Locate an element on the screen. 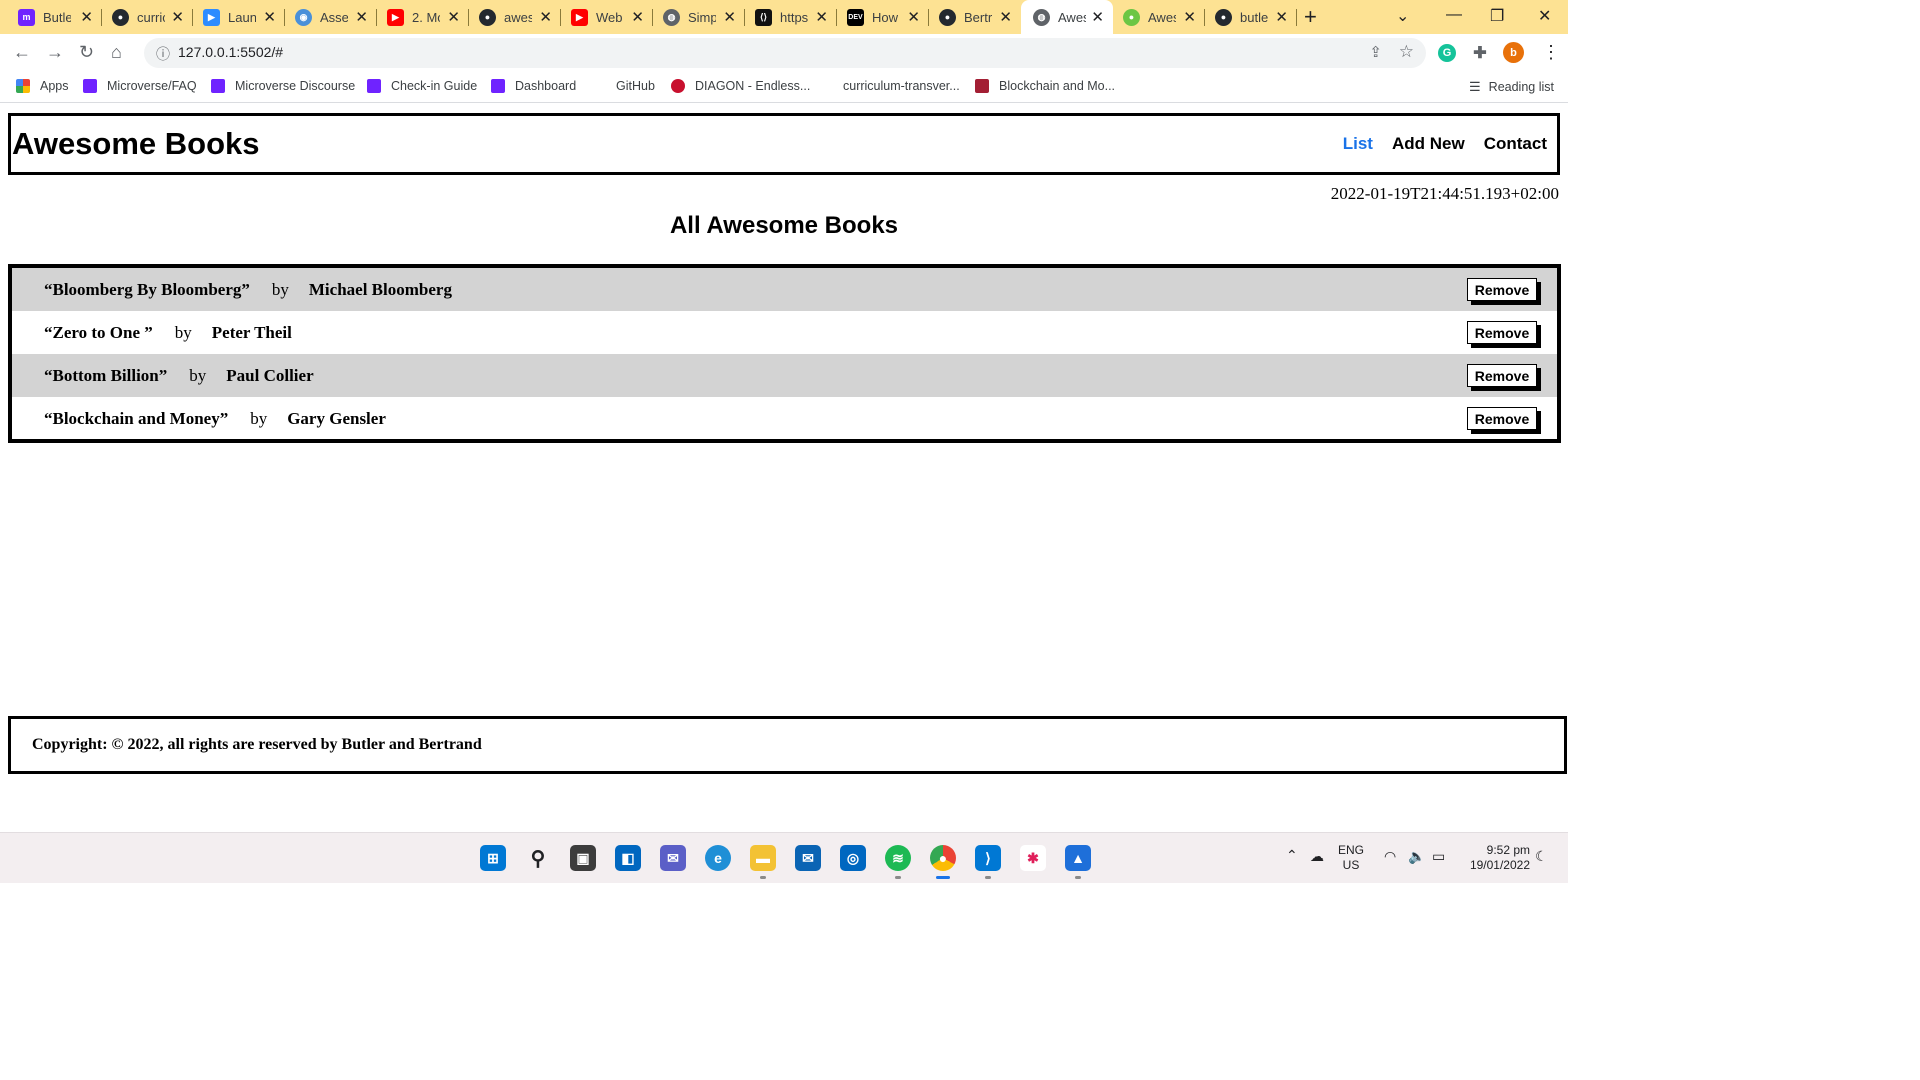 The width and height of the screenshot is (1920, 1080). browser-tab: ⟨⟩ https ✕ is located at coordinates (791, 17).